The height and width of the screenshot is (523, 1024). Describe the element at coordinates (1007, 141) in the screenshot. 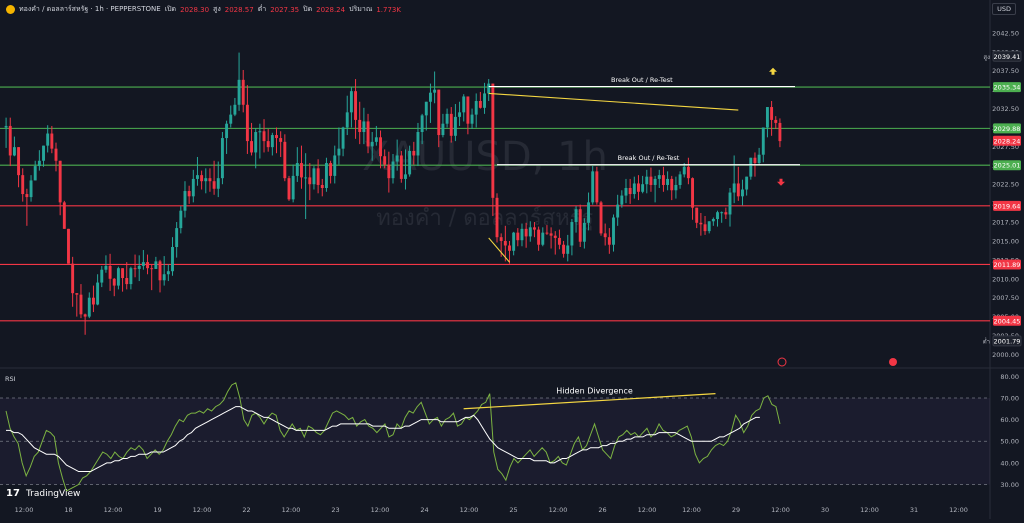

I see `price-tag-label: 2028.24` at that location.